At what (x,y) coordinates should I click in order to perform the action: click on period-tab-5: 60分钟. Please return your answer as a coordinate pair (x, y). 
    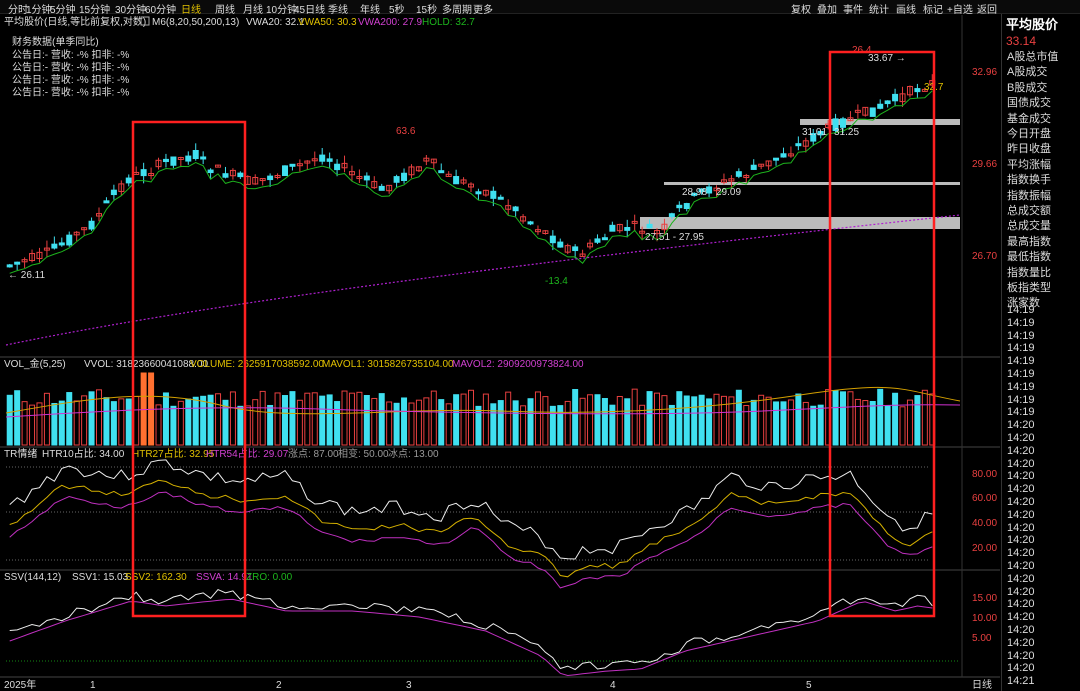
    Looking at the image, I should click on (160, 8).